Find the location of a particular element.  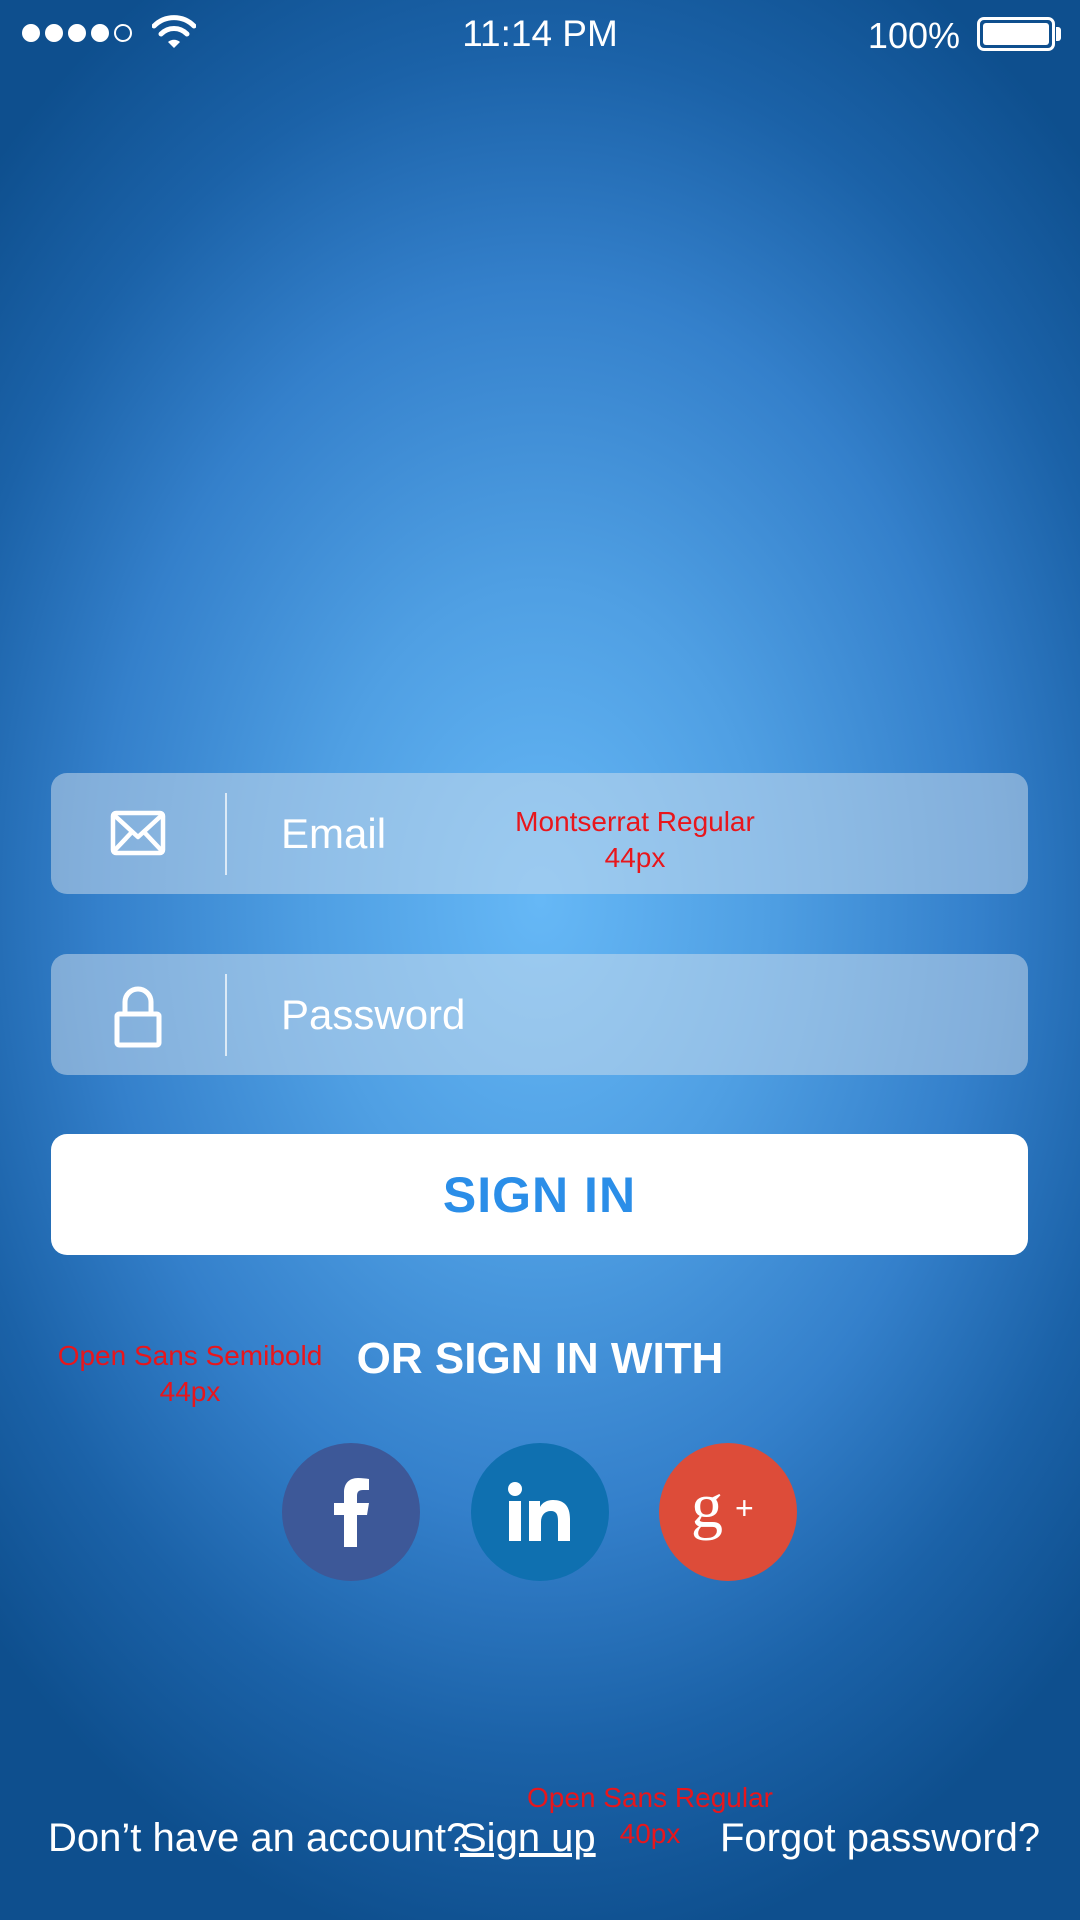

google-plus-icon: g + is located at coordinates (722, 1510).